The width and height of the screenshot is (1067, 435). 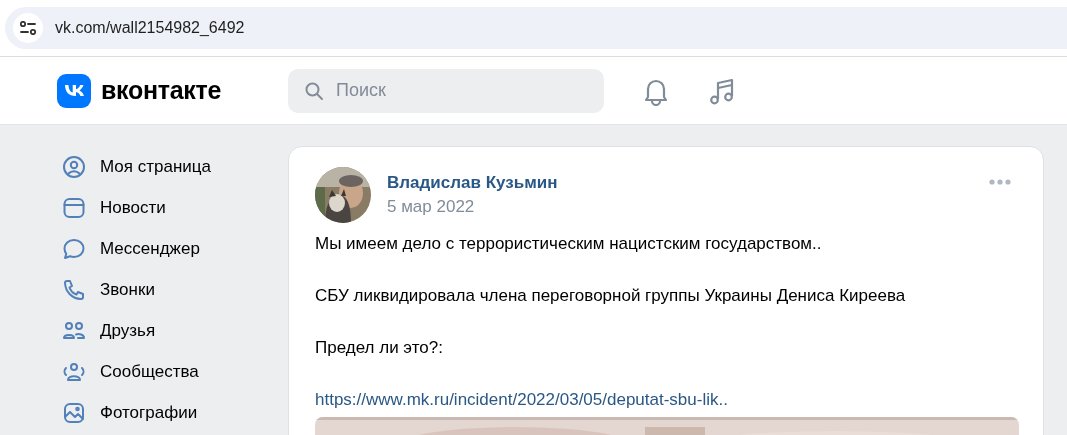 I want to click on sidebar-item: Моя страница, so click(x=175, y=166).